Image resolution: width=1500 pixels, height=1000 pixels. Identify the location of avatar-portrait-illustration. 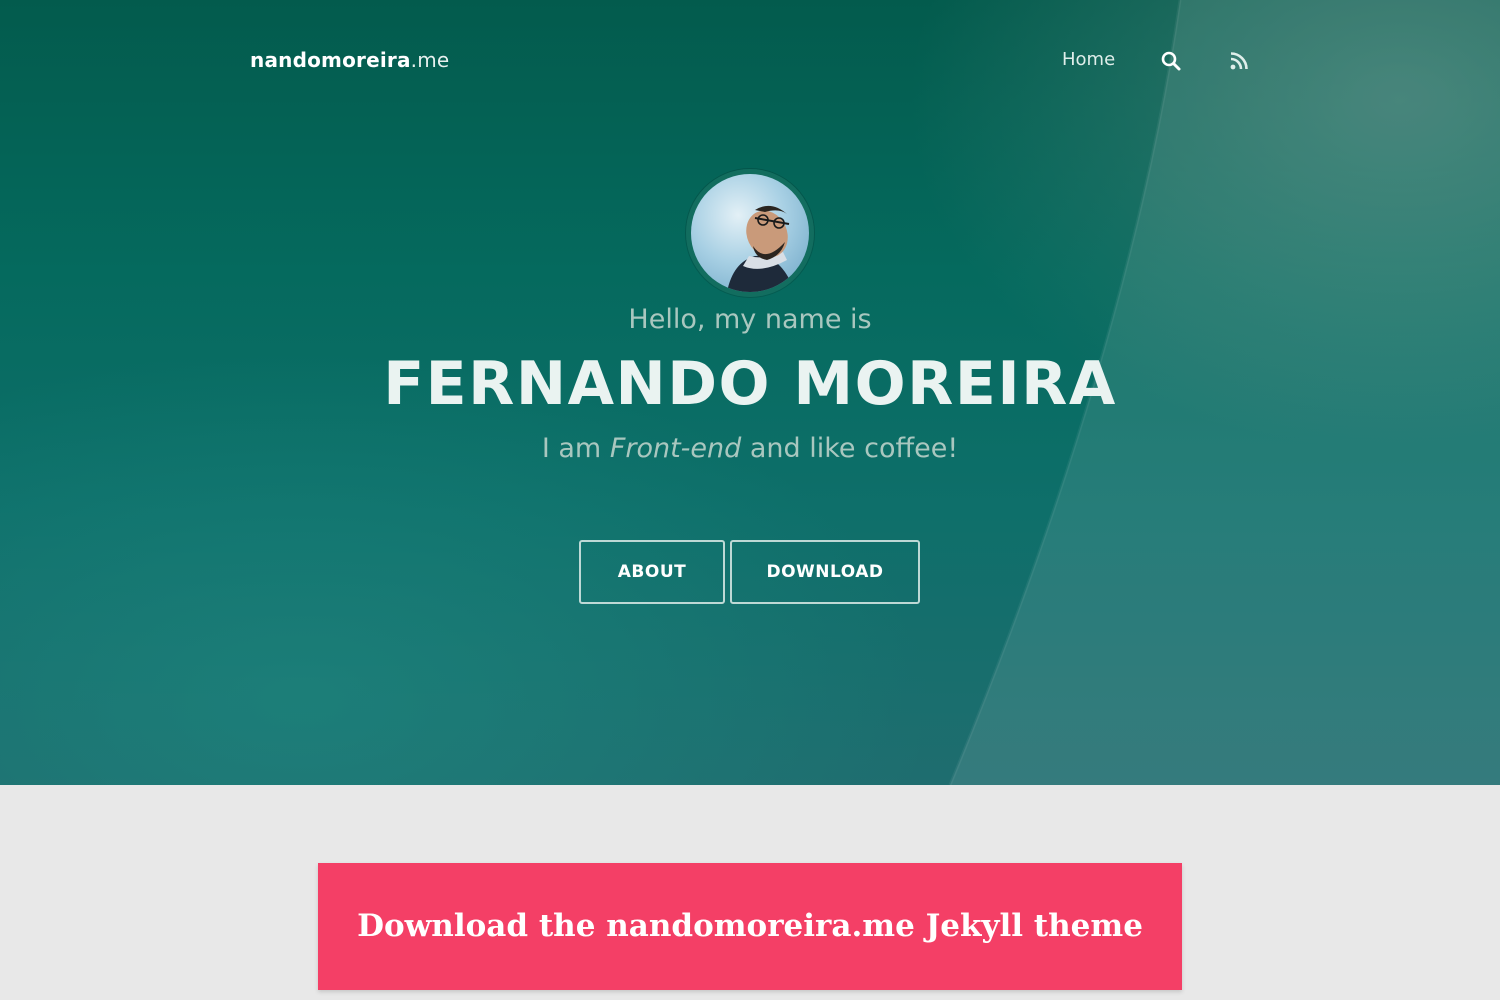
(761, 248).